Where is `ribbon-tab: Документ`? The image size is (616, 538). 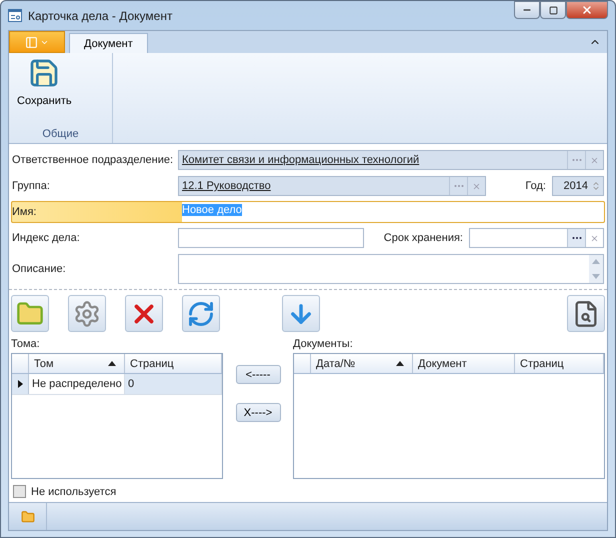 ribbon-tab: Документ is located at coordinates (108, 43).